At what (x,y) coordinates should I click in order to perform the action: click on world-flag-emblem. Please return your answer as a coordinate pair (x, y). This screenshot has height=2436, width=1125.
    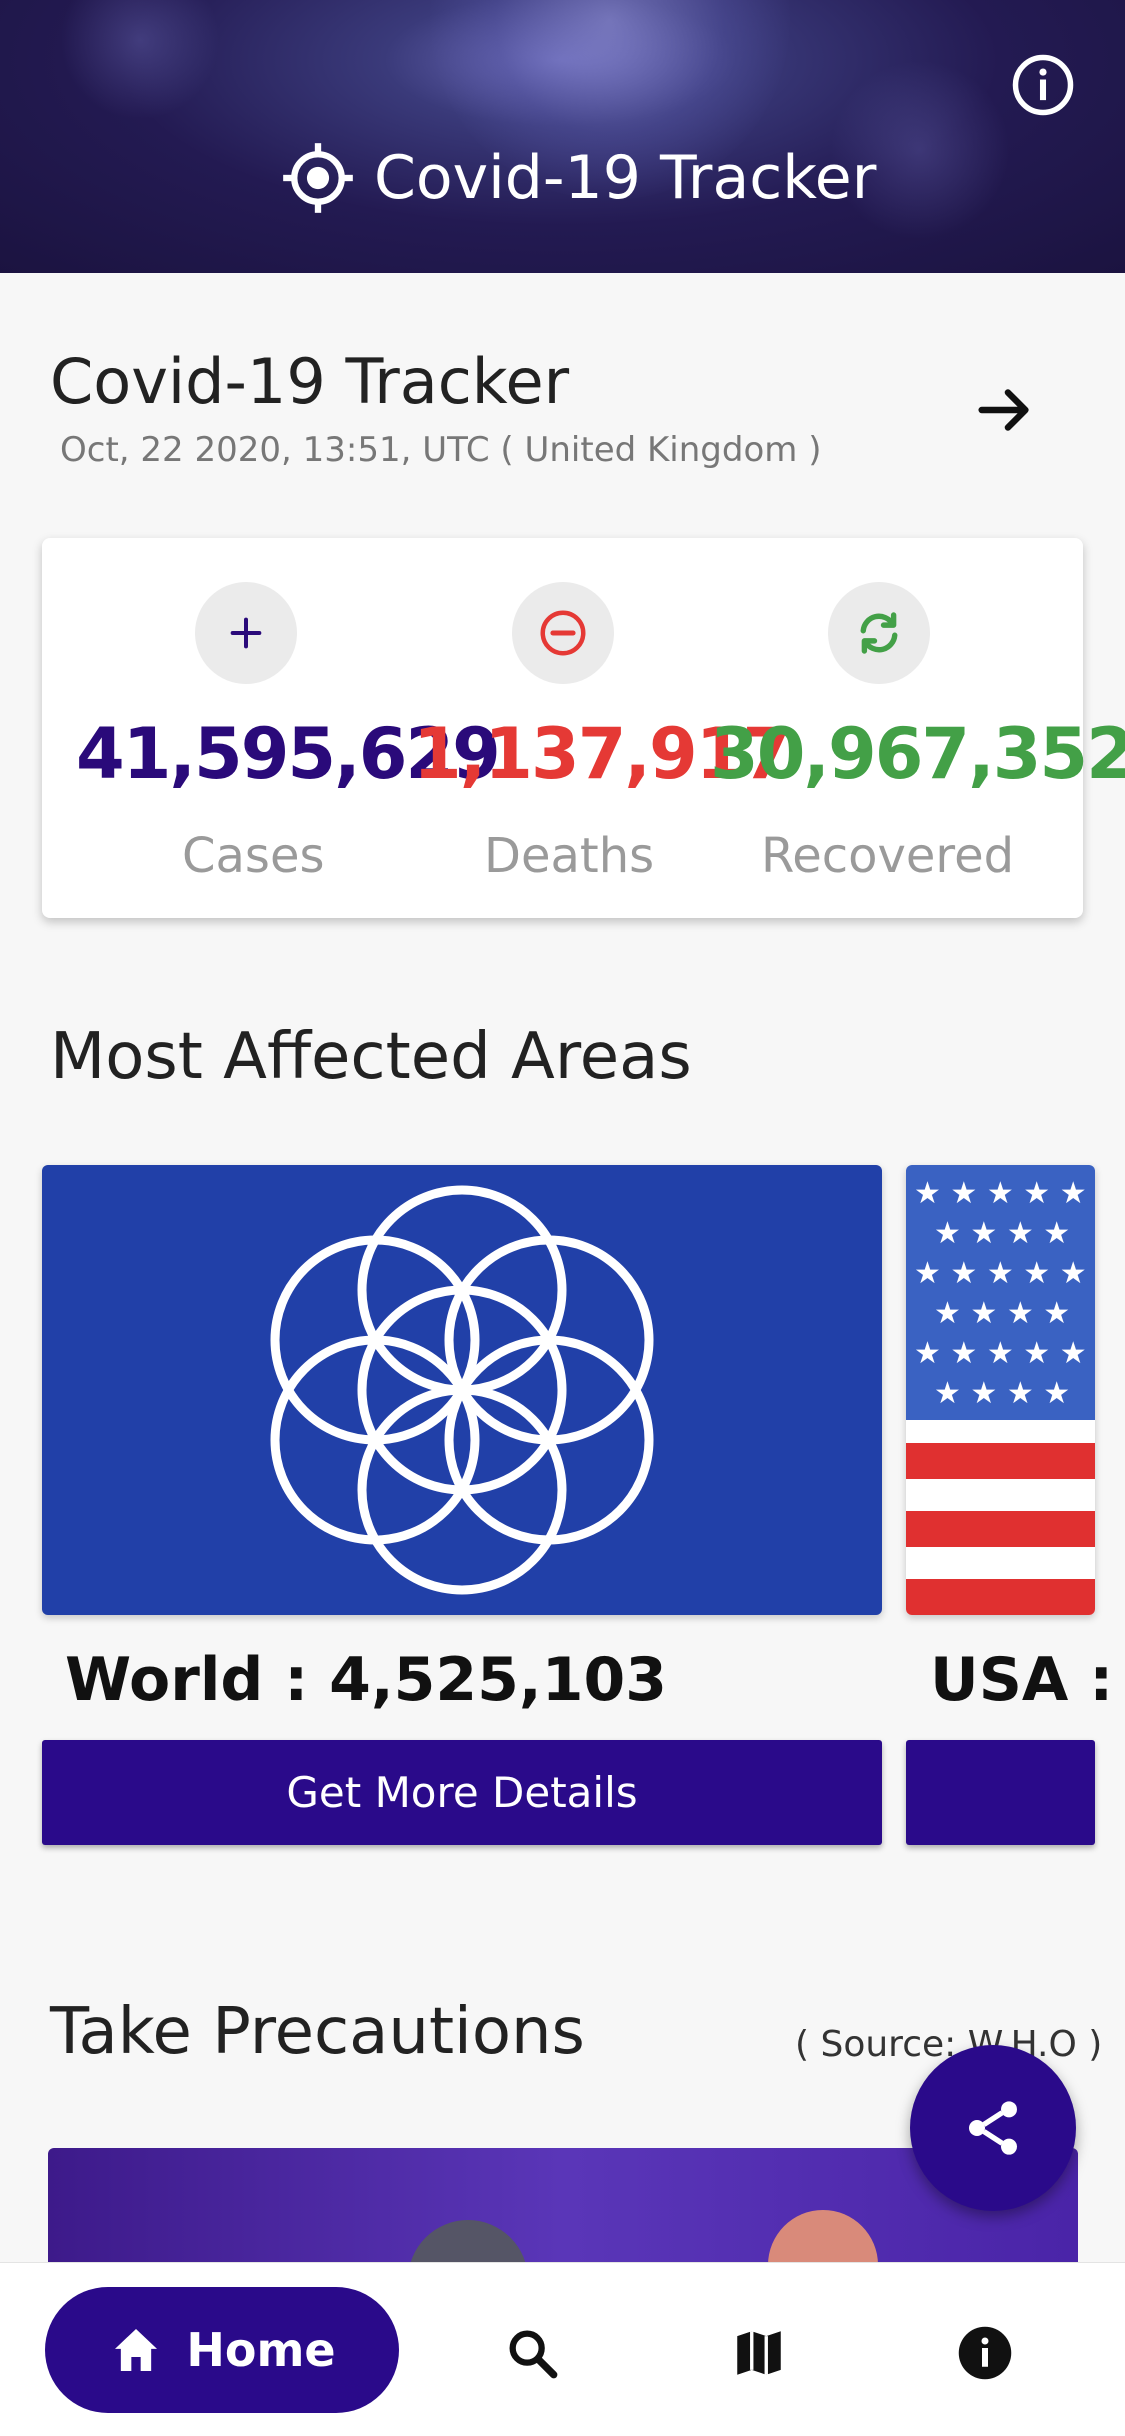
    Looking at the image, I should click on (462, 1390).